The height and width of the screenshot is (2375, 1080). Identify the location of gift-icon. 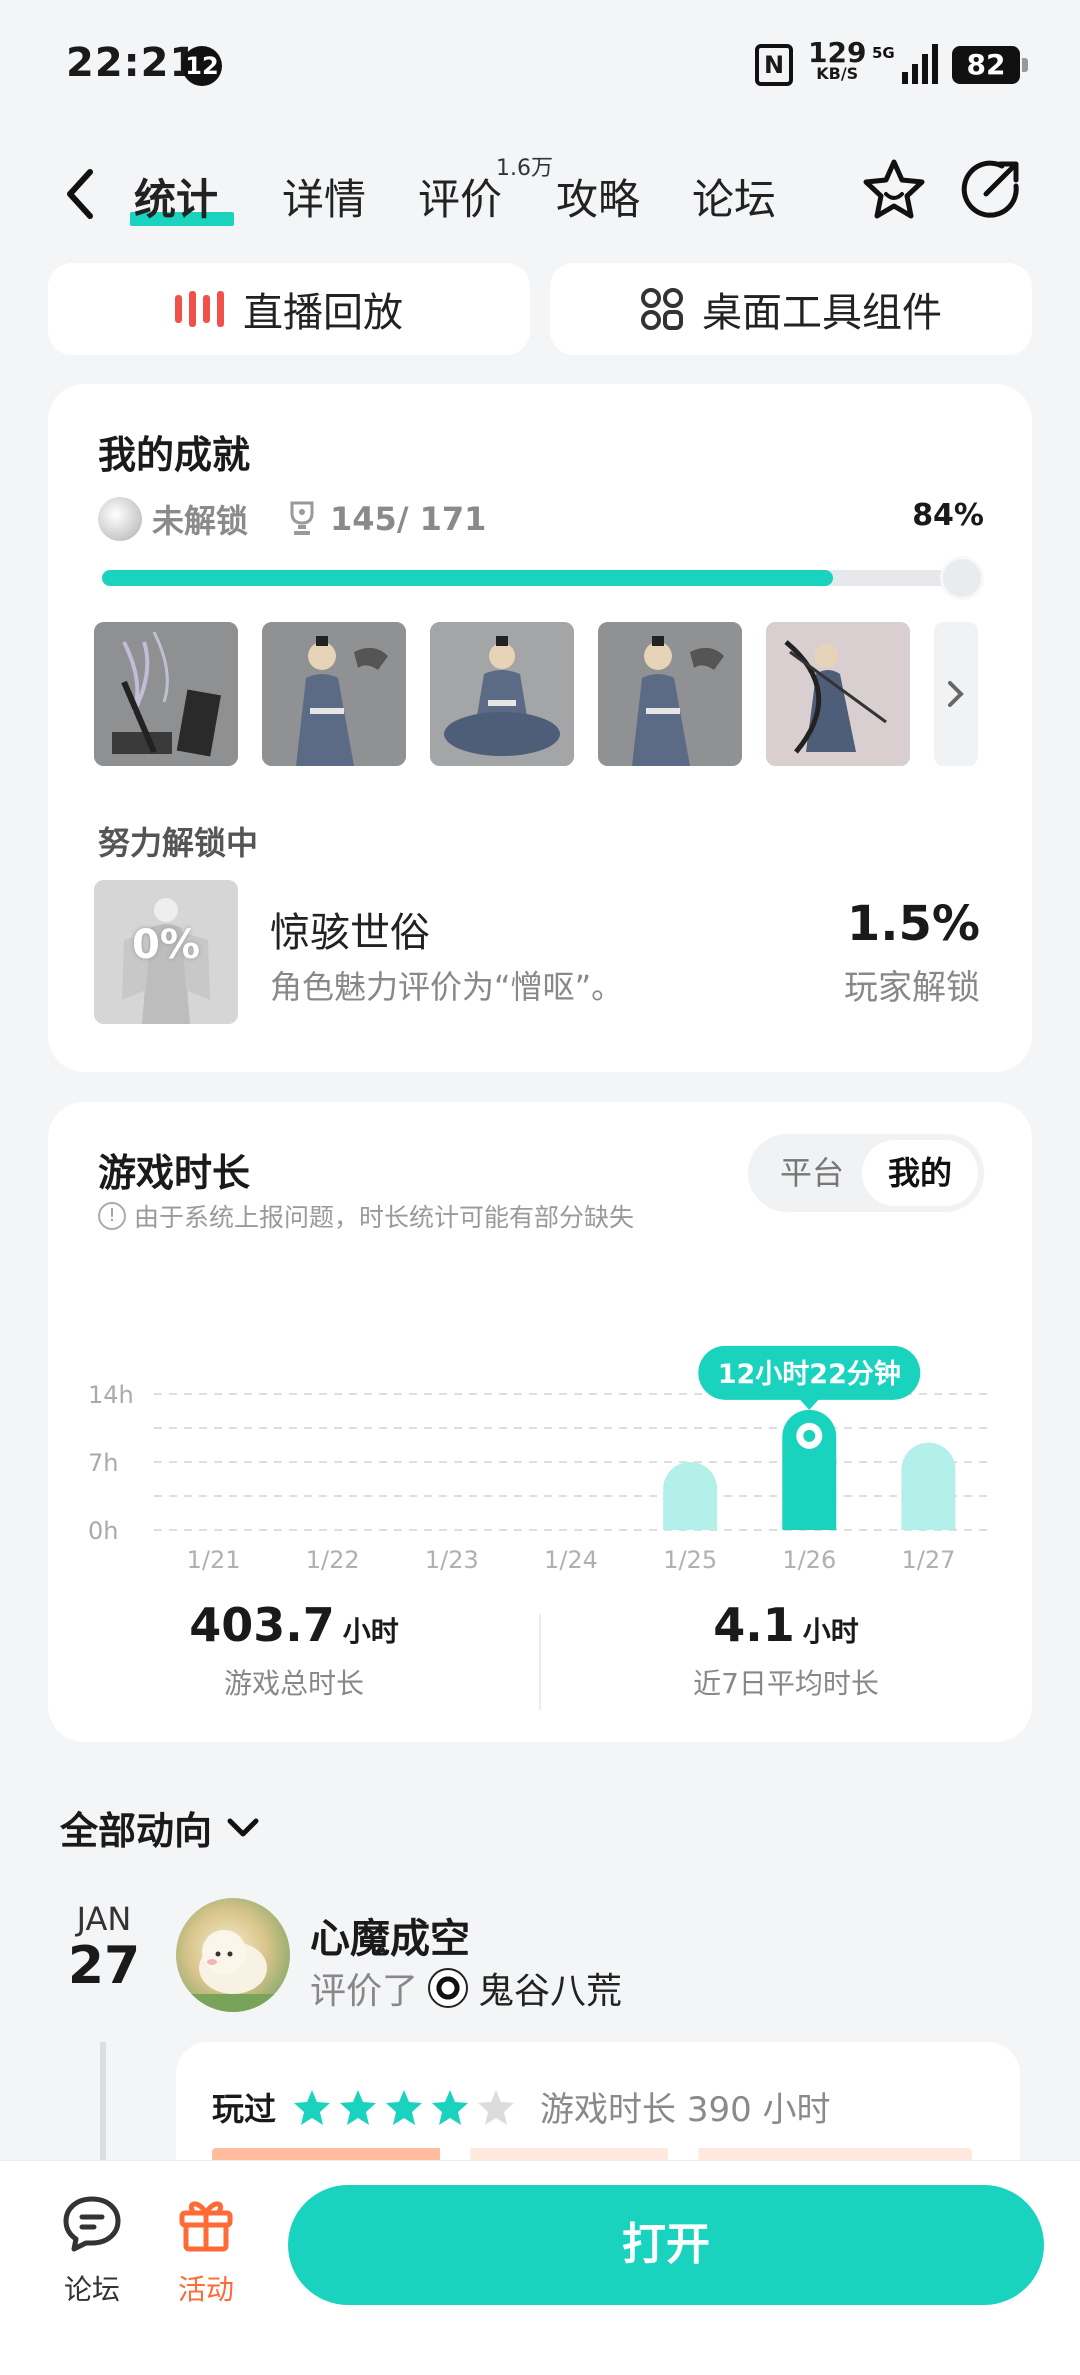
(206, 2226).